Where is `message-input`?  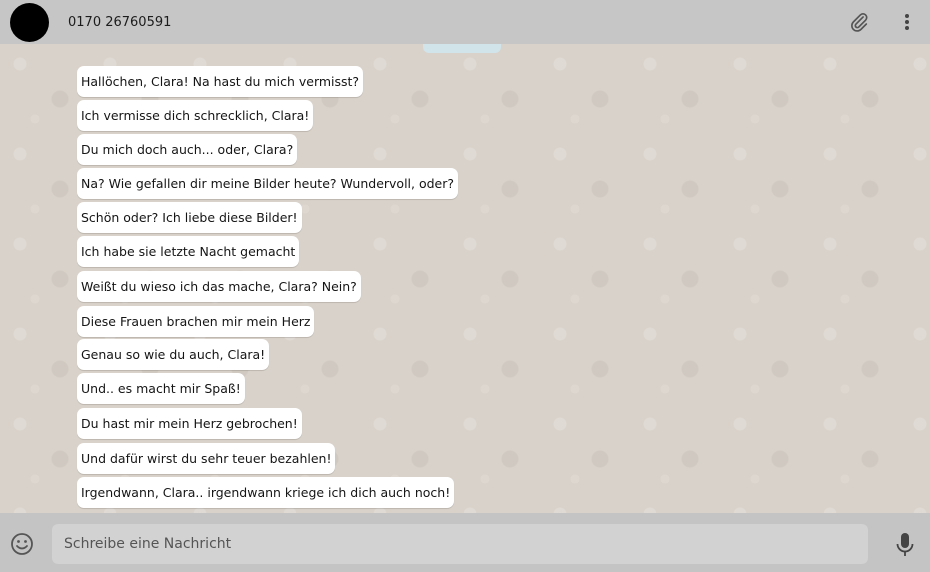
message-input is located at coordinates (460, 544).